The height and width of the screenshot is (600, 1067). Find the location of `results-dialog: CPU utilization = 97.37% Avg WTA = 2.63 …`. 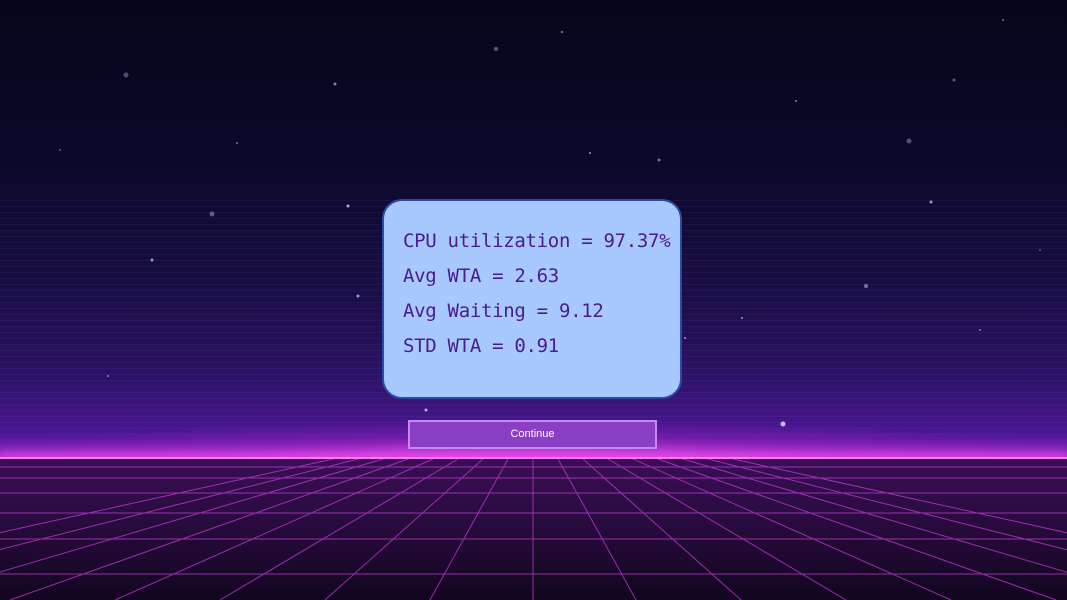

results-dialog: CPU utilization = 97.37% Avg WTA = 2.63 … is located at coordinates (532, 299).